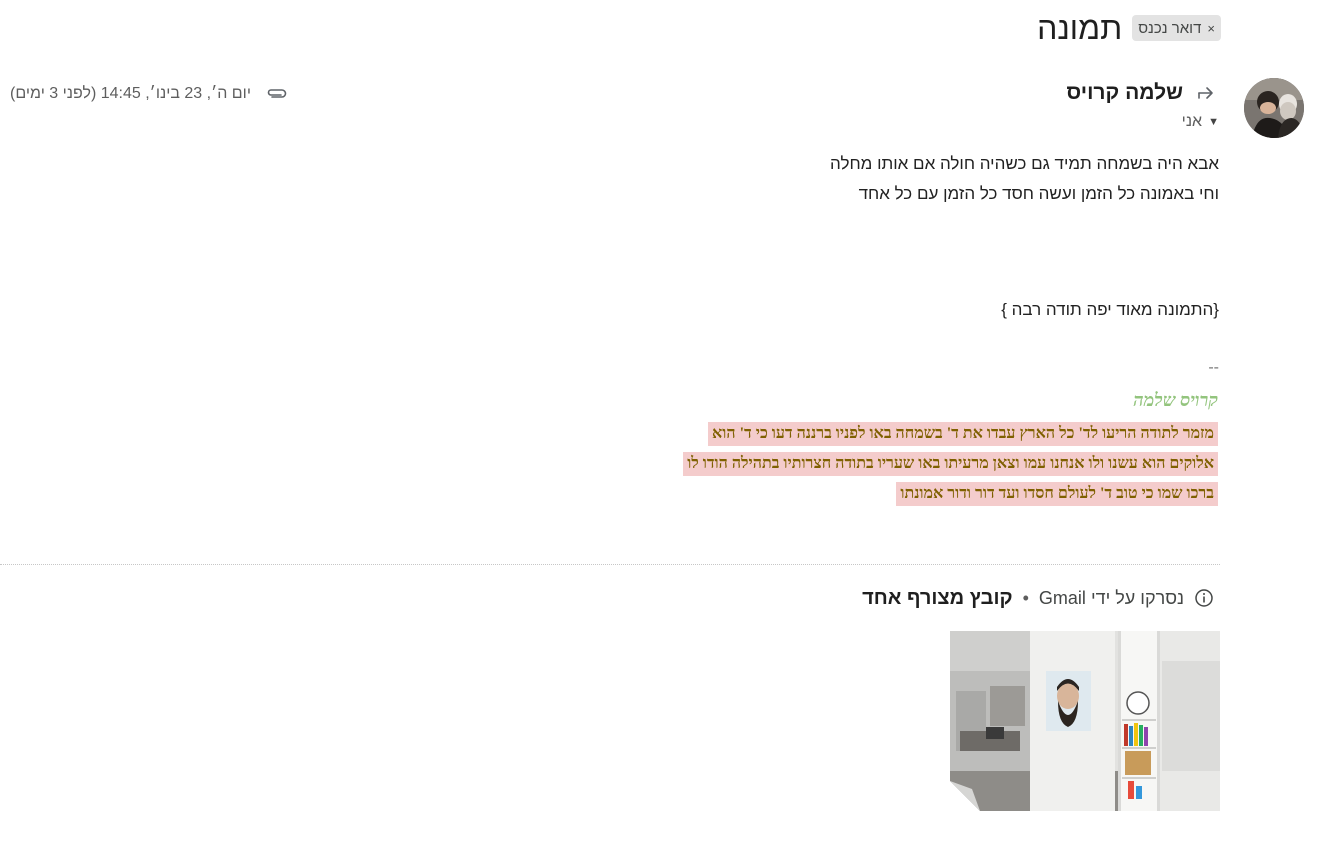  I want to click on email-subject: תמונה, so click(1080, 28).